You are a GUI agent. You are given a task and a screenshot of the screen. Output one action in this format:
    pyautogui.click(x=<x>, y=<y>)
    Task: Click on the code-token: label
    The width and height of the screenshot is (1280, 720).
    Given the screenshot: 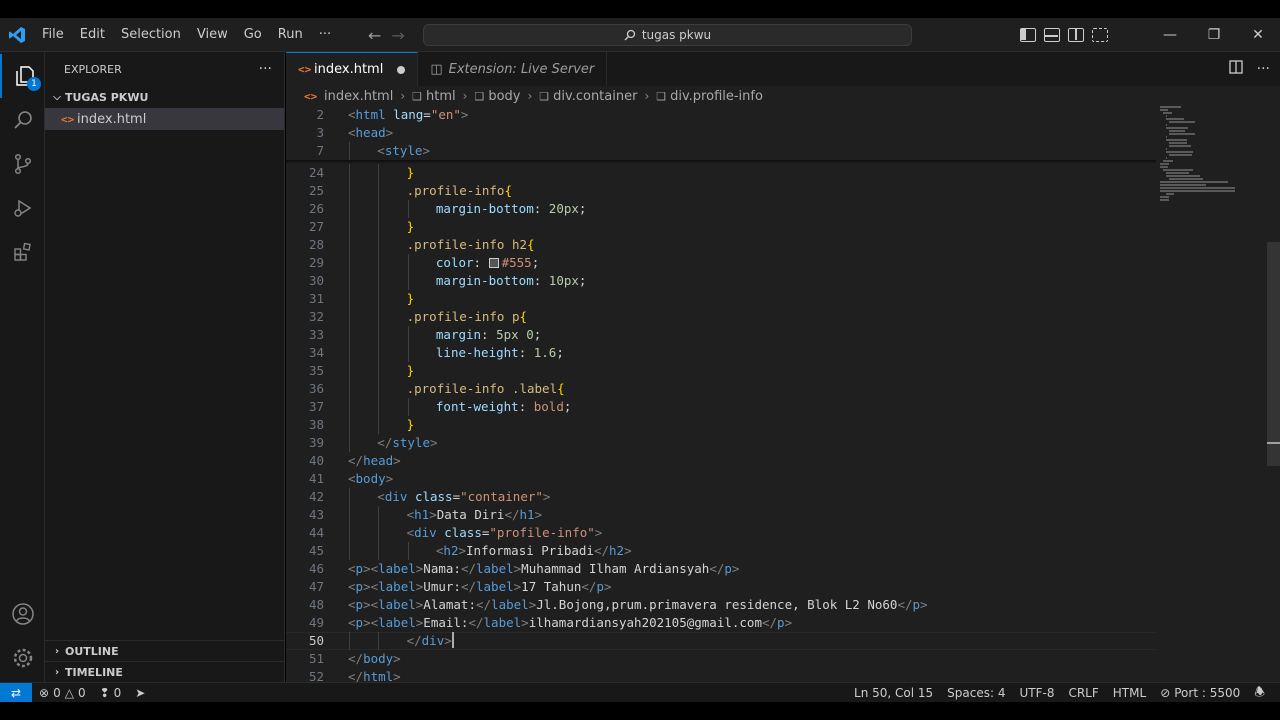 What is the action you would take?
    pyautogui.click(x=495, y=568)
    